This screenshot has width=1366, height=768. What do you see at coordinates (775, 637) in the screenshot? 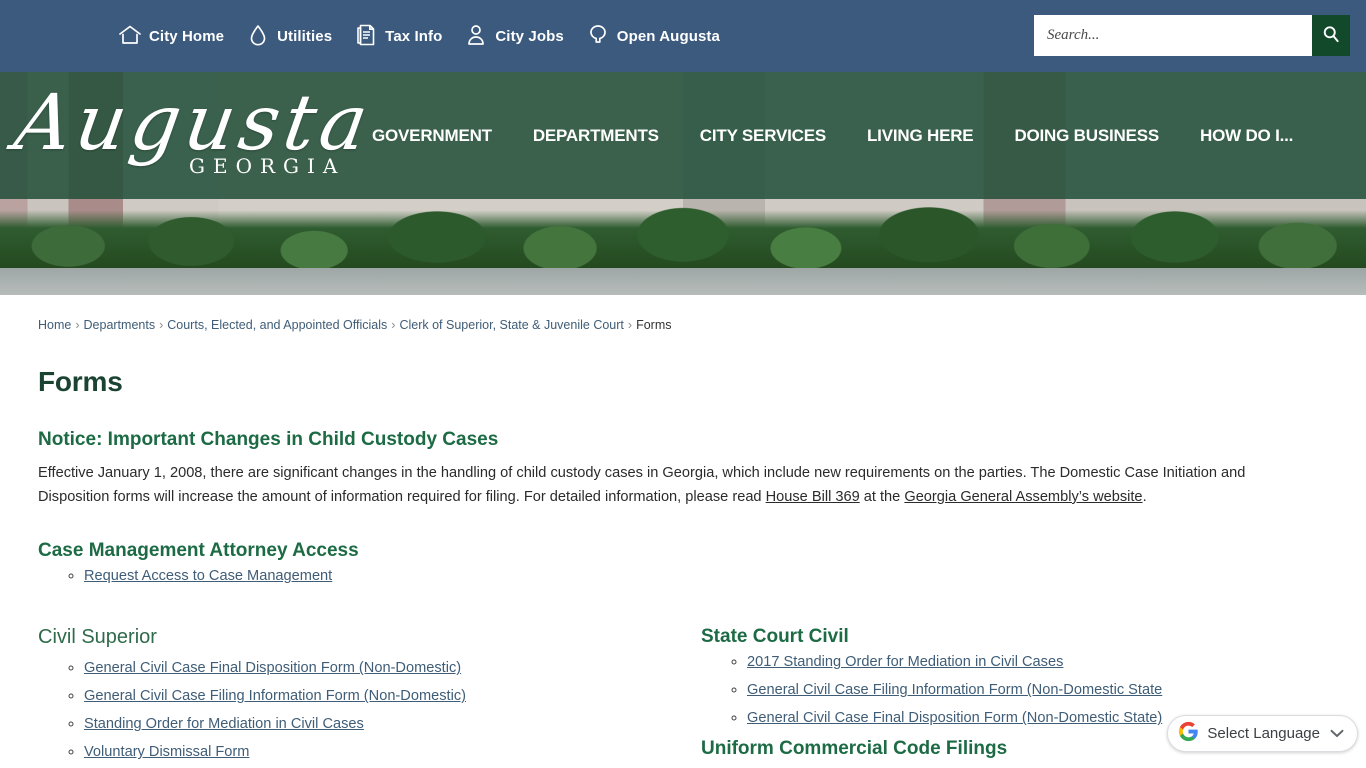
I see `state-court-civil-heading: State Court Civil` at bounding box center [775, 637].